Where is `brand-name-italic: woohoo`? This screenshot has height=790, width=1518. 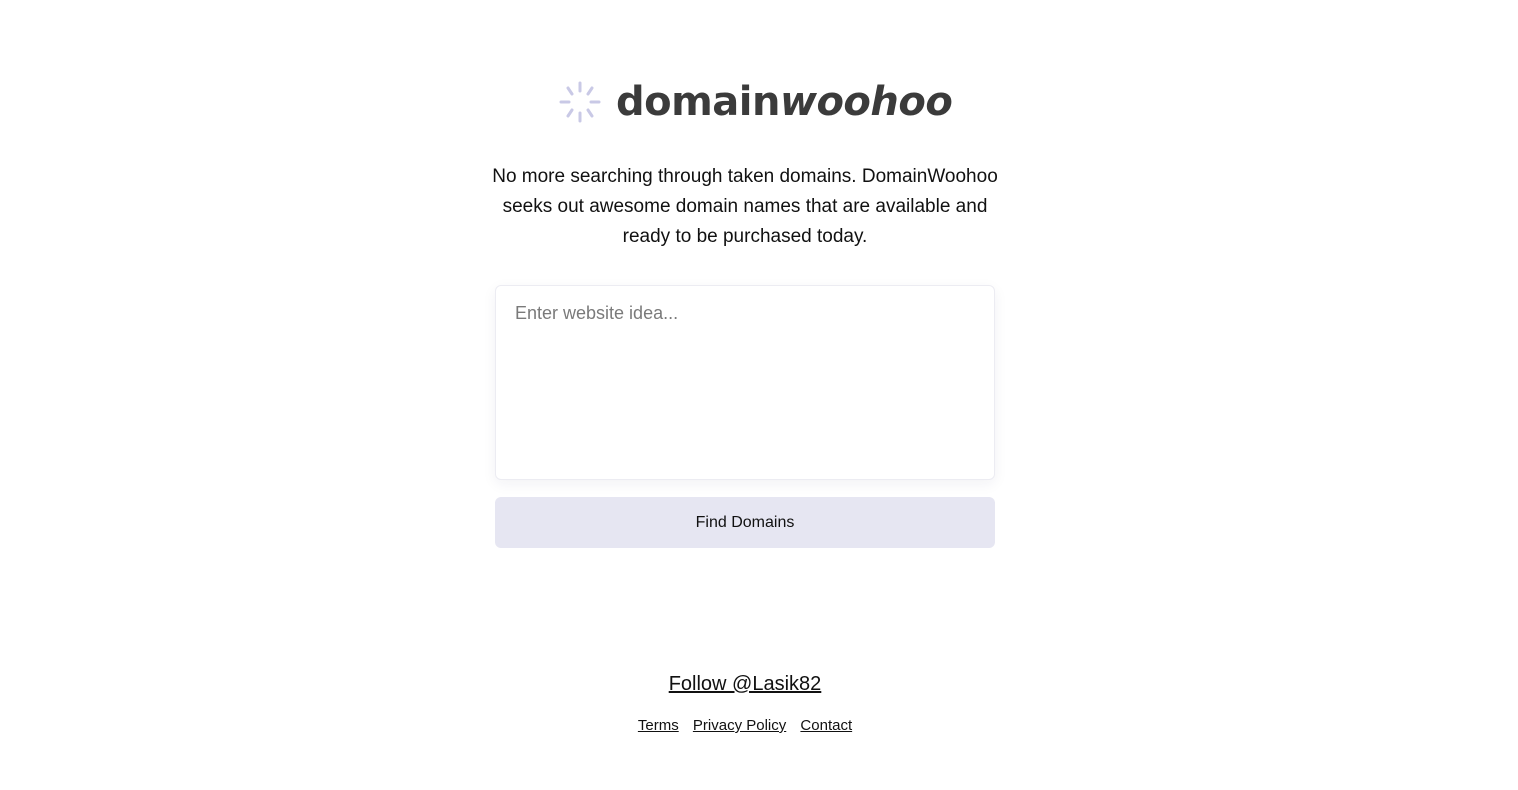 brand-name-italic: woohoo is located at coordinates (866, 102).